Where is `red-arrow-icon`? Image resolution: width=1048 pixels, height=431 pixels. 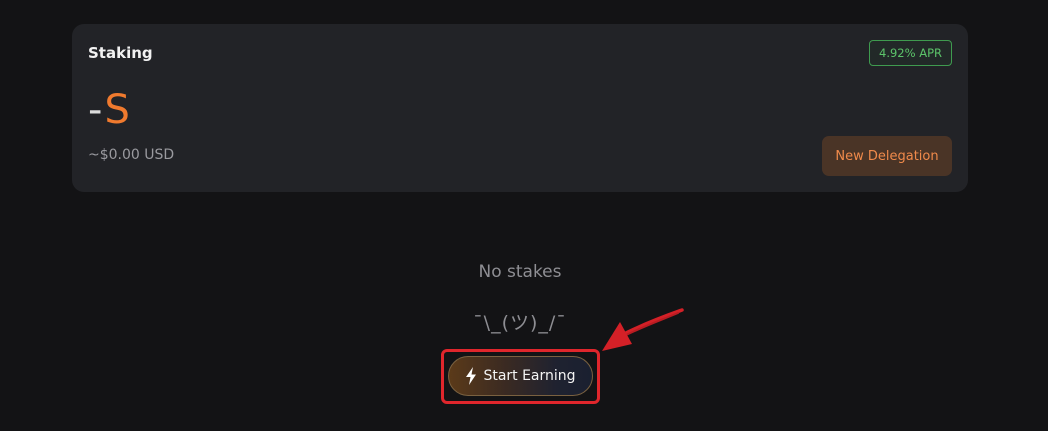
red-arrow-icon is located at coordinates (643, 329).